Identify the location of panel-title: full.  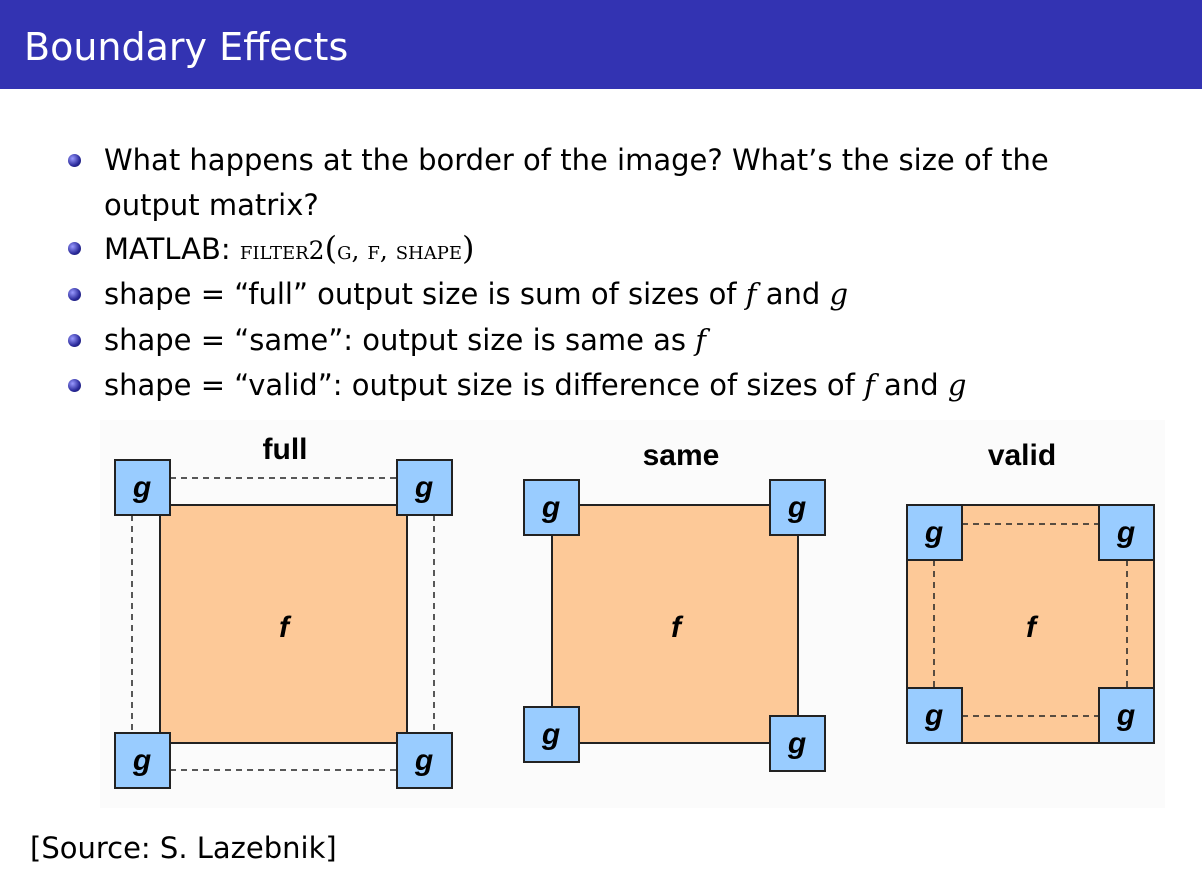
(285, 449).